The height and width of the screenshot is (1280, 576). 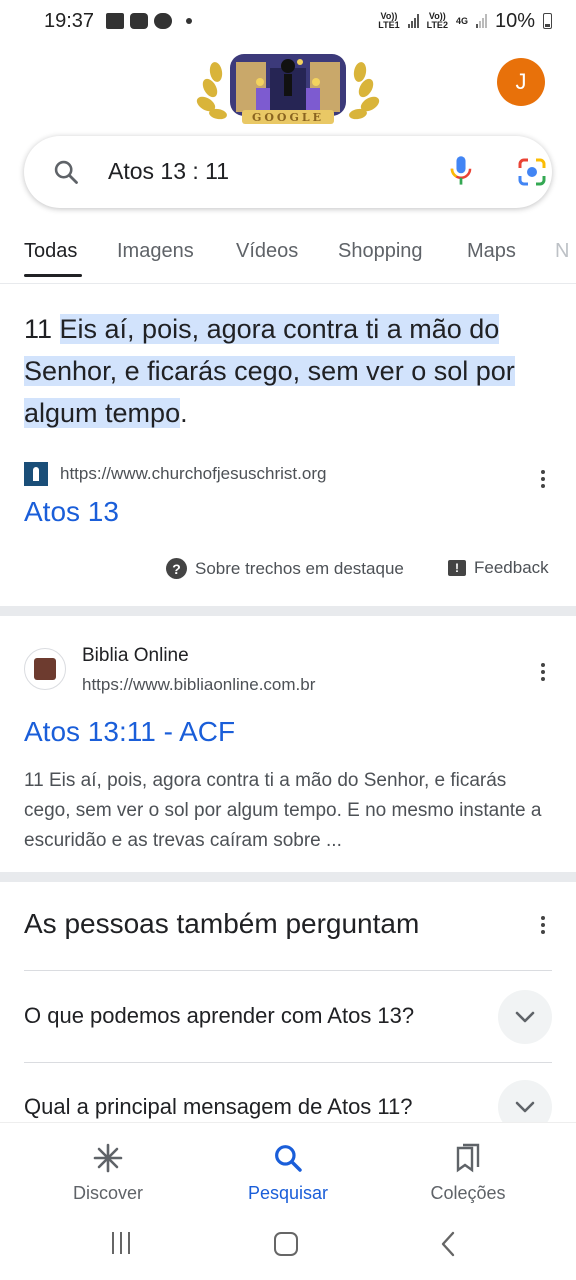 What do you see at coordinates (562, 251) in the screenshot?
I see `tab-news-partial: N` at bounding box center [562, 251].